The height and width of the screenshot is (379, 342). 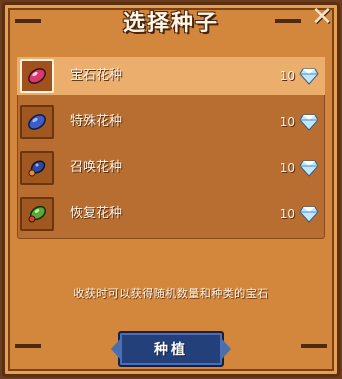 What do you see at coordinates (96, 213) in the screenshot?
I see `seed-name: 恢复花种` at bounding box center [96, 213].